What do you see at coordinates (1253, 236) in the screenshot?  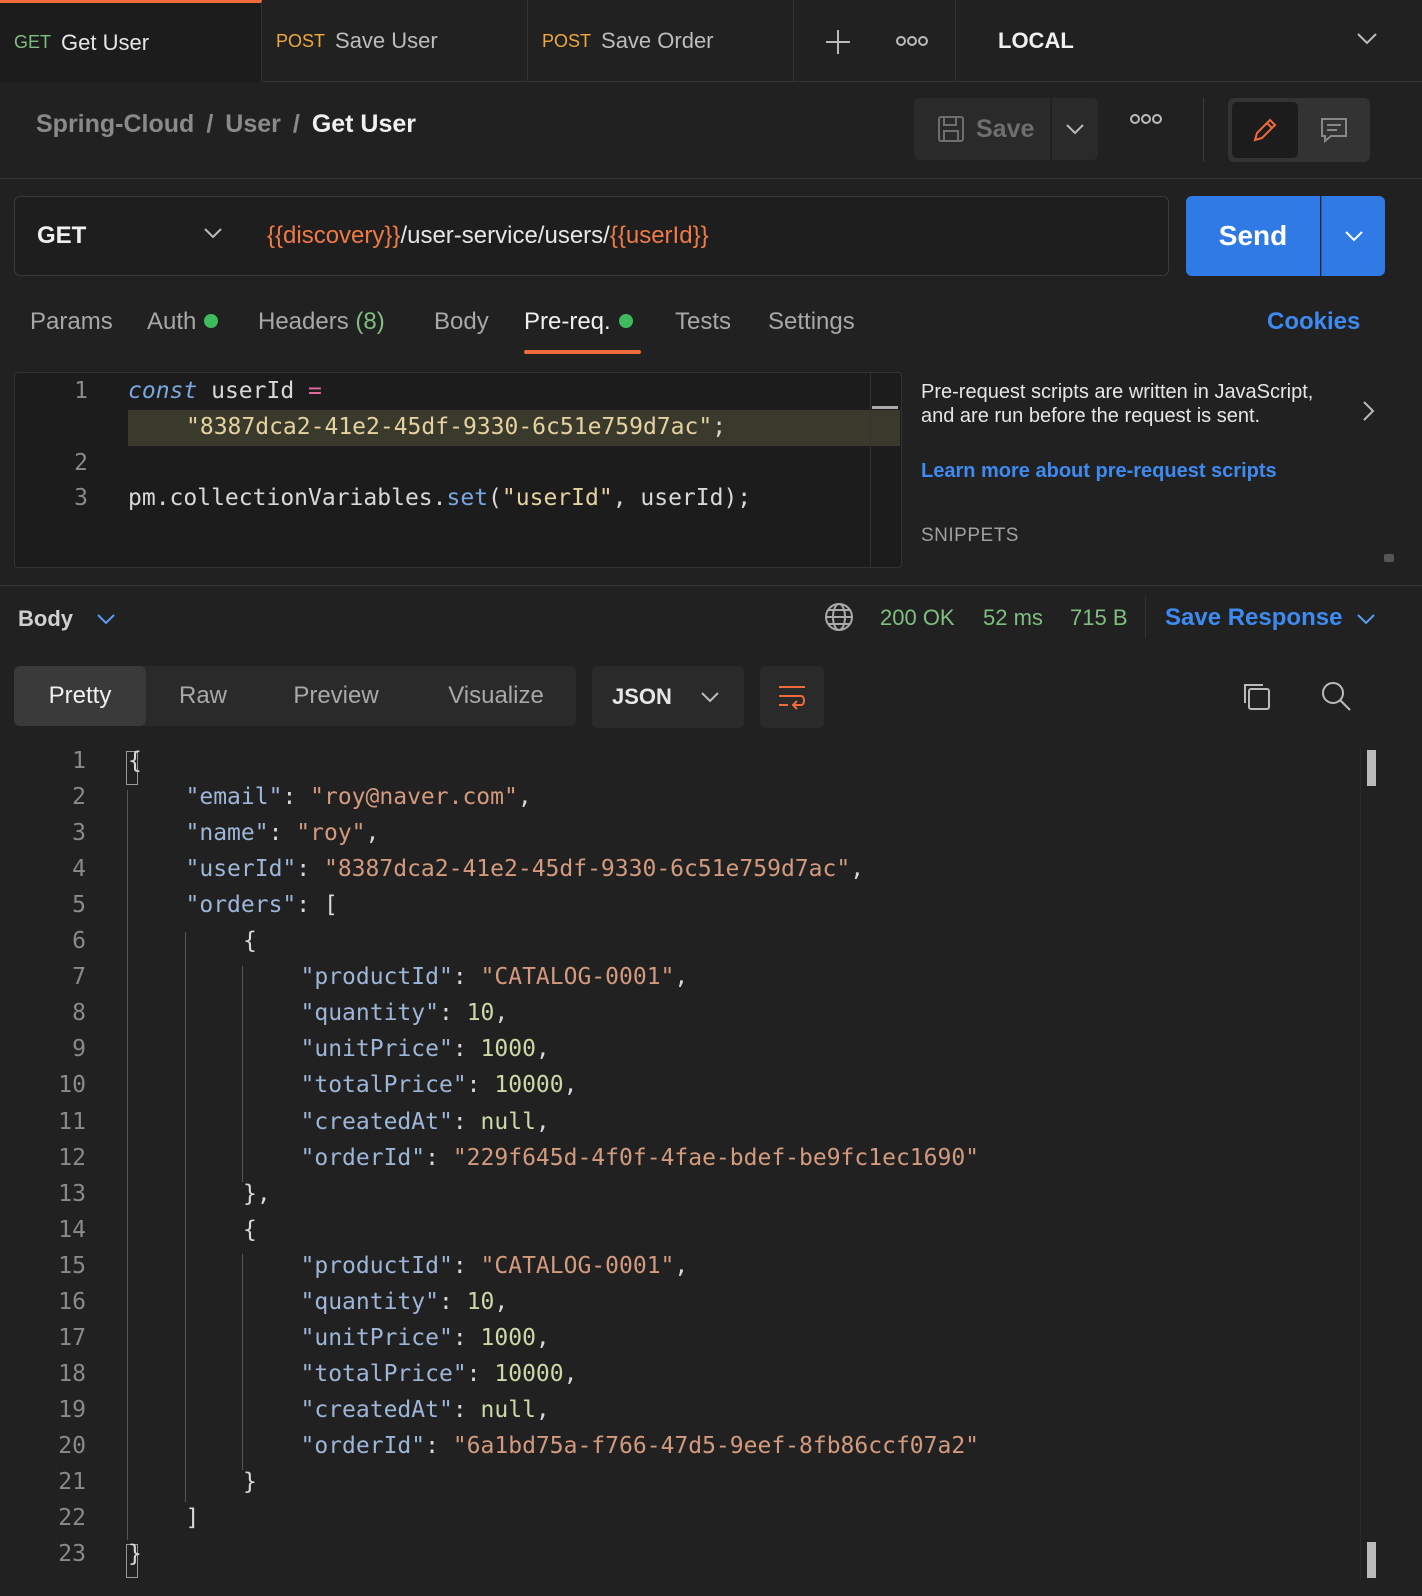 I see `send-button: Send` at bounding box center [1253, 236].